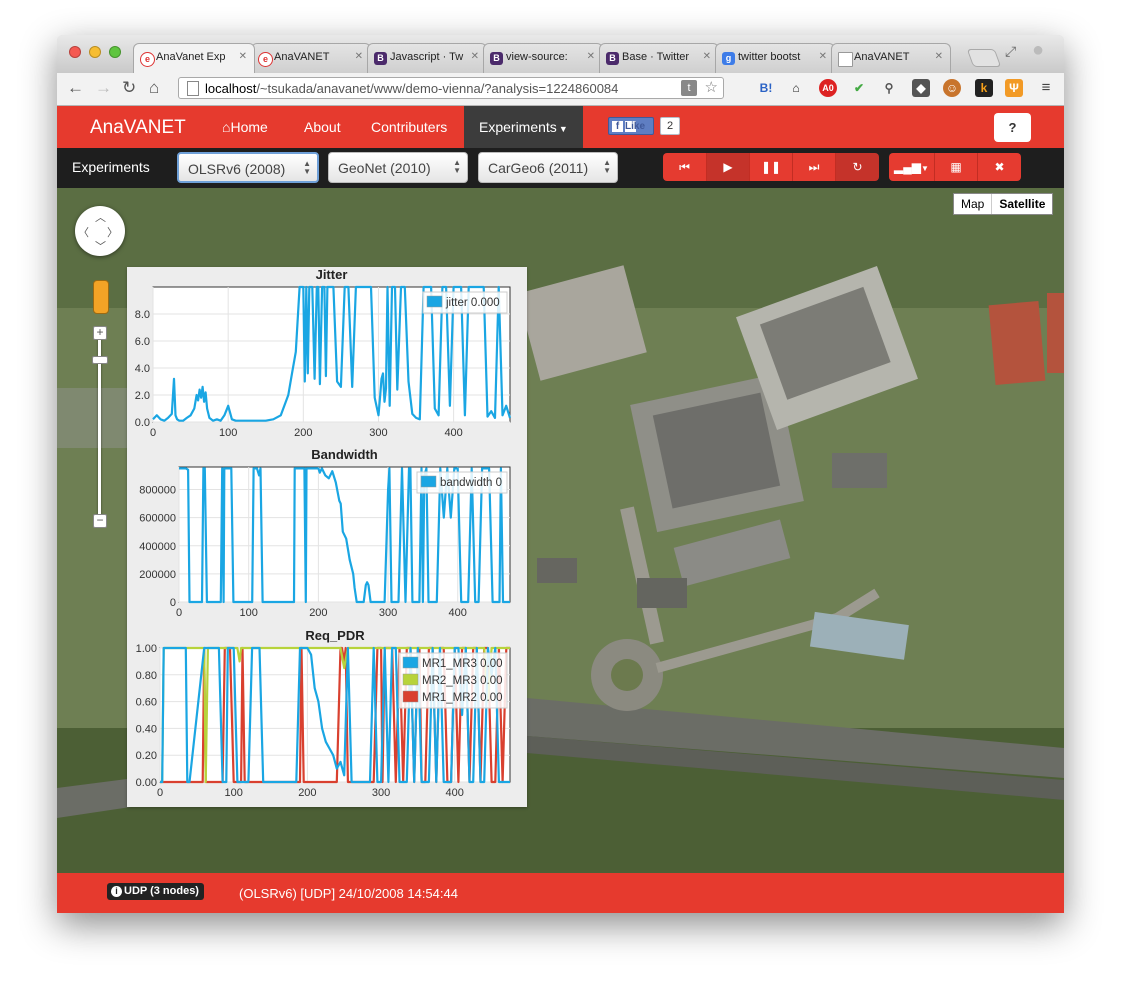 Image resolution: width=1121 pixels, height=992 pixels. I want to click on nodes-badge: i UDP (3 nodes), so click(155, 891).